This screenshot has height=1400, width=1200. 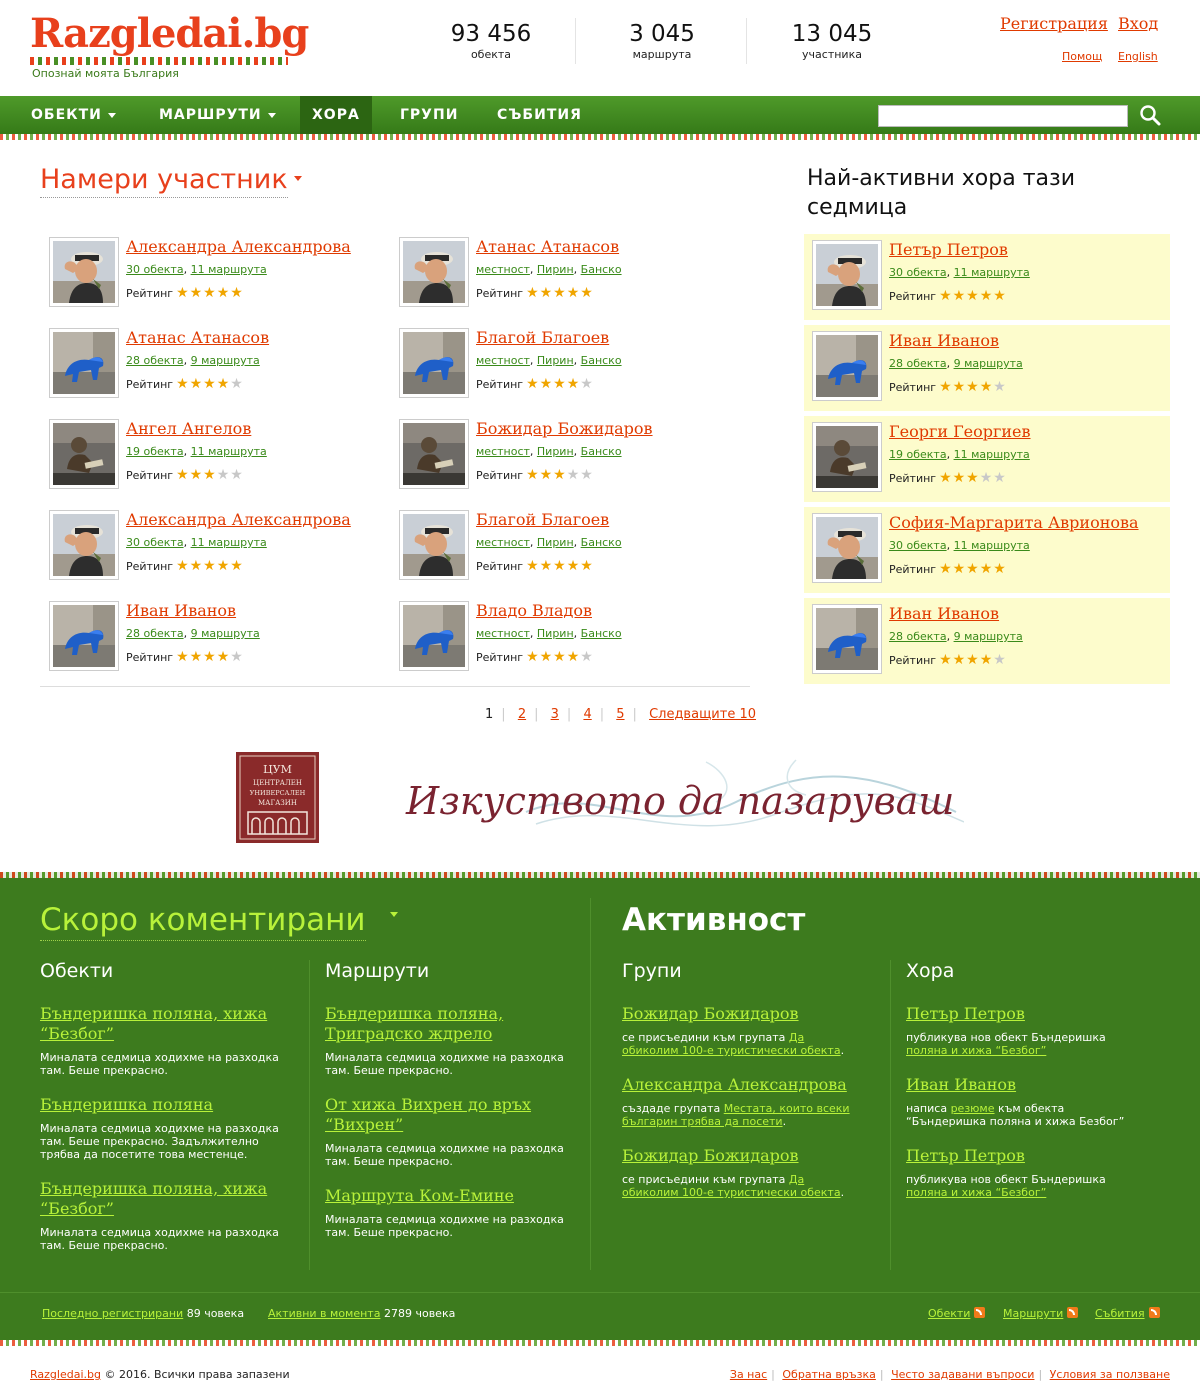 What do you see at coordinates (169, 34) in the screenshot?
I see `logo-text: Razgledai.bg` at bounding box center [169, 34].